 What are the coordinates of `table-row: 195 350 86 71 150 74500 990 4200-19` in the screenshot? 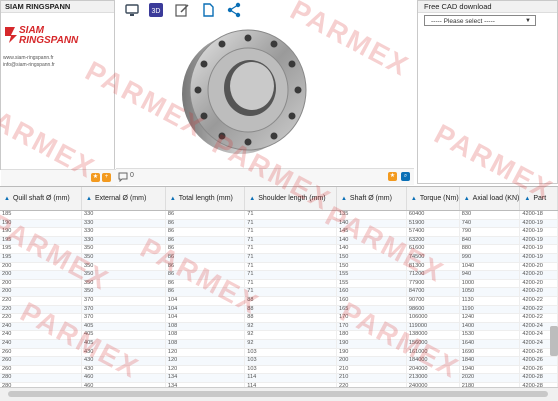 It's located at (279, 258).